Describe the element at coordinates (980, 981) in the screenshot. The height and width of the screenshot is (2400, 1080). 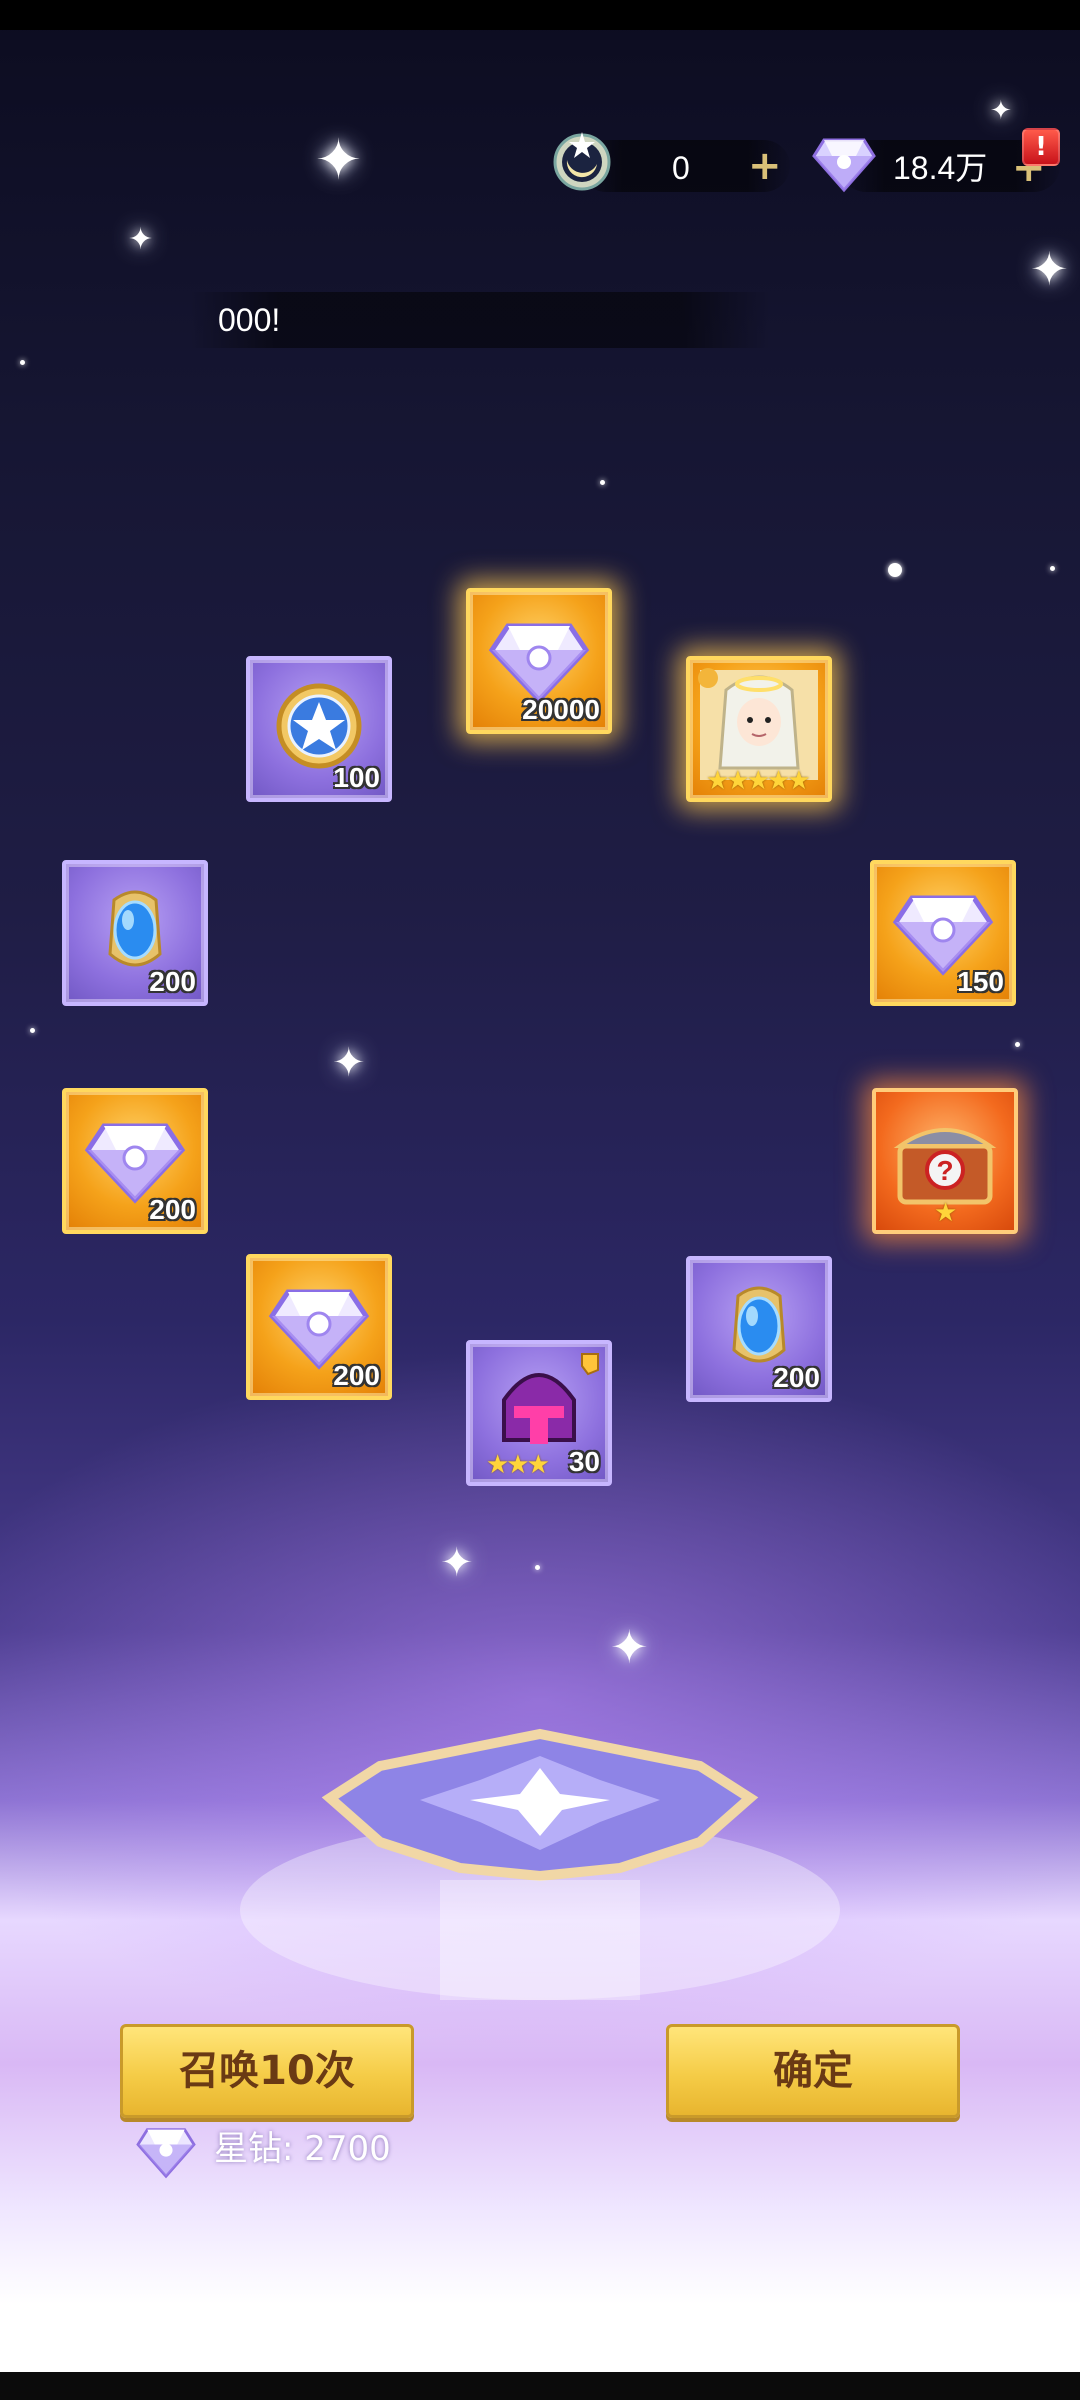
I see `reward-count: 150` at that location.